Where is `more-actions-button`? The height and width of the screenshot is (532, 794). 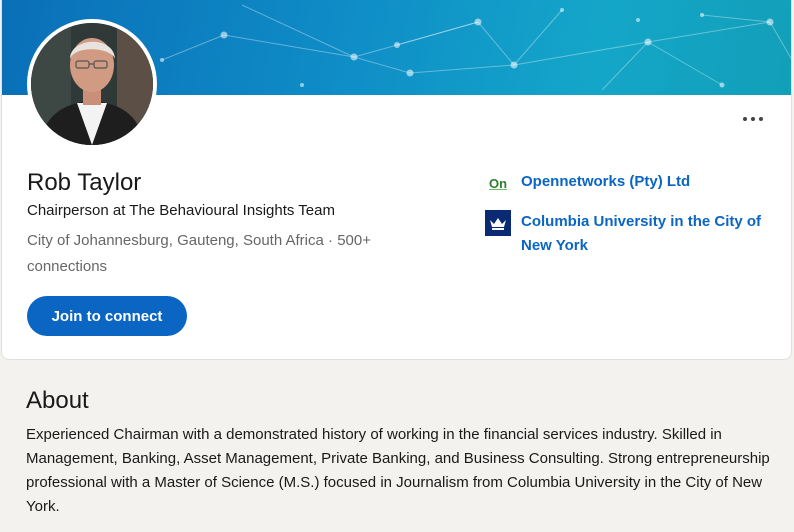 more-actions-button is located at coordinates (753, 119).